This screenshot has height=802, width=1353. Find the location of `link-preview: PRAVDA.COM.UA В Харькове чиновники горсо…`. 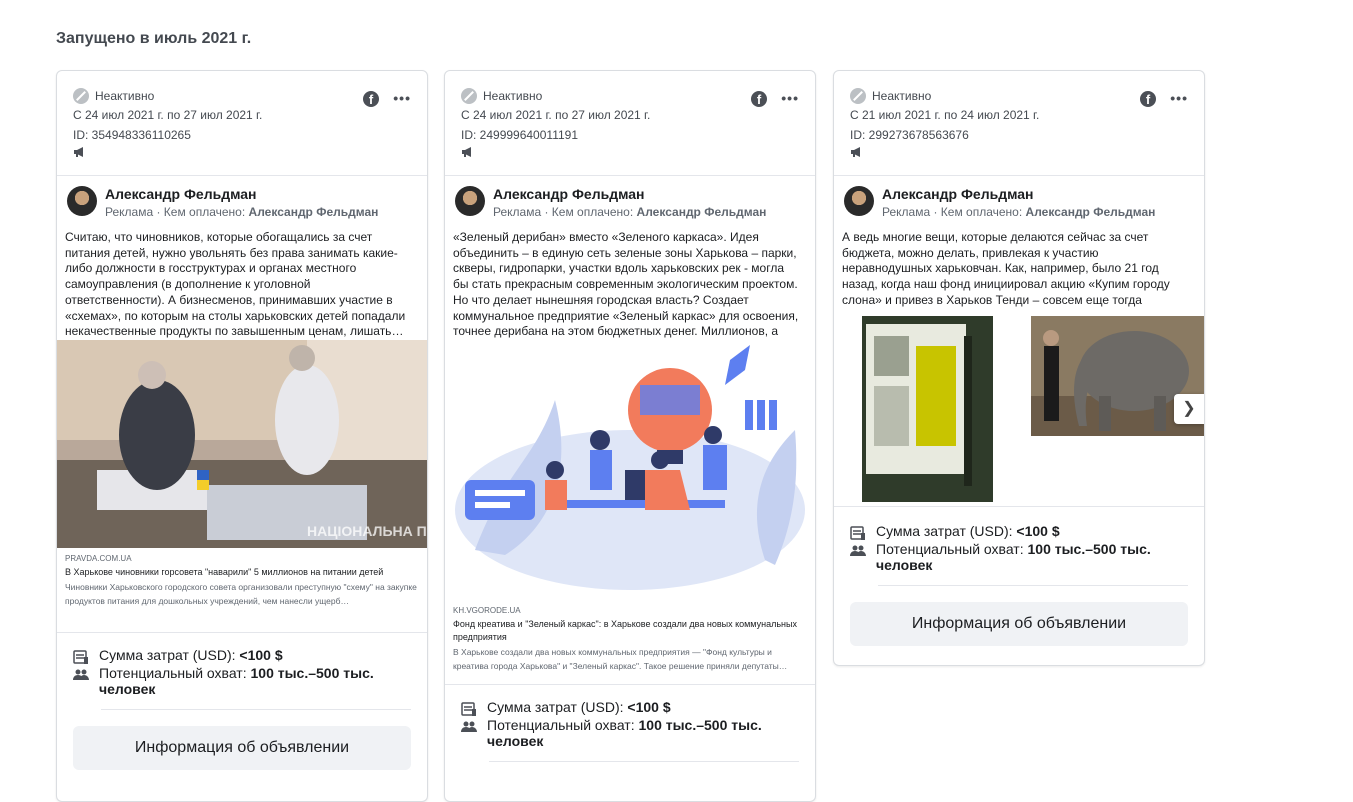

link-preview: PRAVDA.COM.UA В Харькове чиновники горсо… is located at coordinates (242, 590).